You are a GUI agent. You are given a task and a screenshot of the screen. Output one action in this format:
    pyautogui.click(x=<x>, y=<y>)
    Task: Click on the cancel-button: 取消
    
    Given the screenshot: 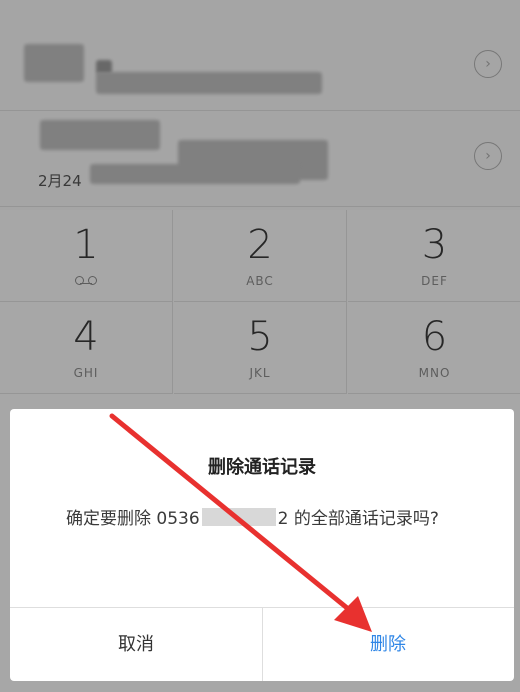 What is the action you would take?
    pyautogui.click(x=136, y=644)
    